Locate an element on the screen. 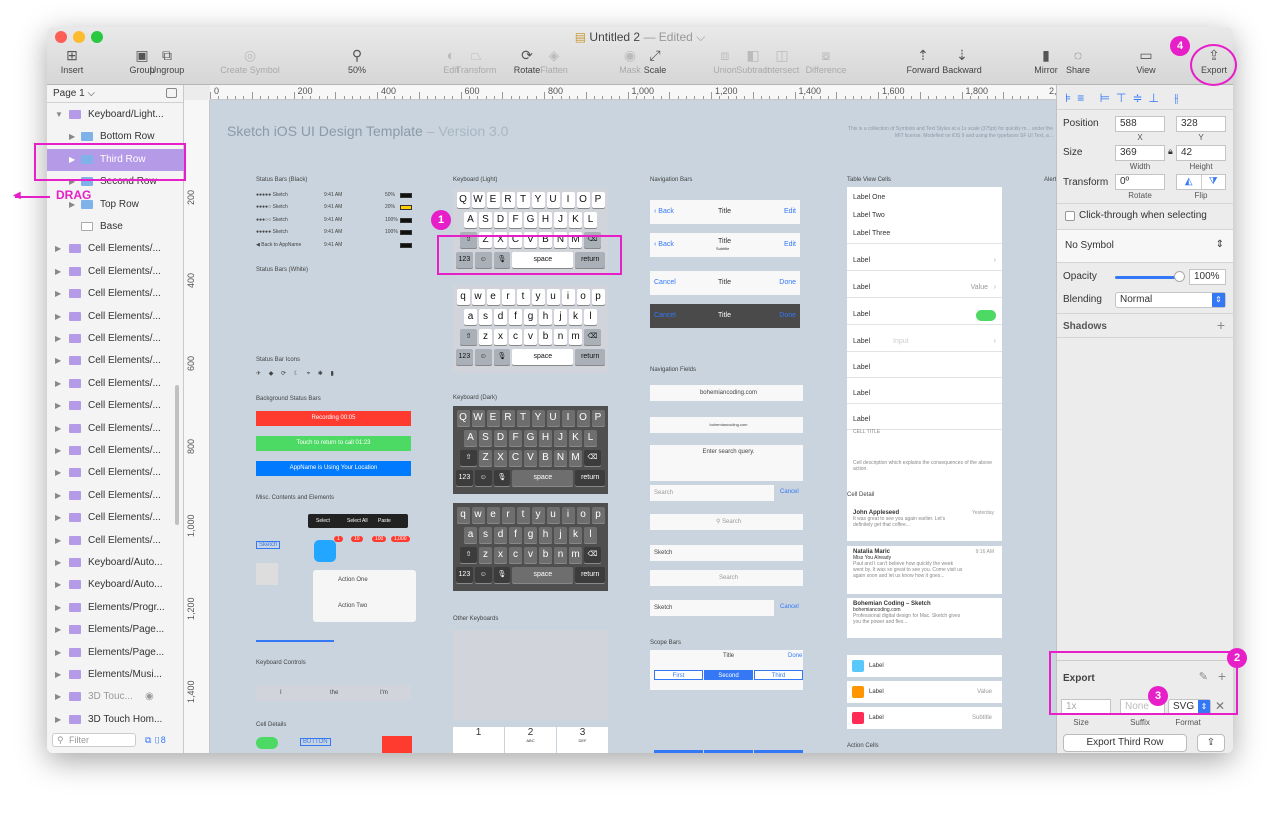 The width and height of the screenshot is (1280, 820). nav-right-button: Done is located at coordinates (787, 315).